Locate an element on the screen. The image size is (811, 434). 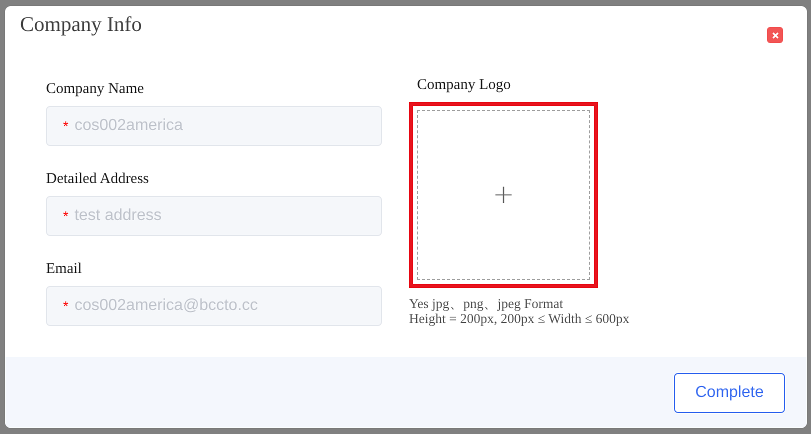
field-label: Company Logo is located at coordinates (464, 85).